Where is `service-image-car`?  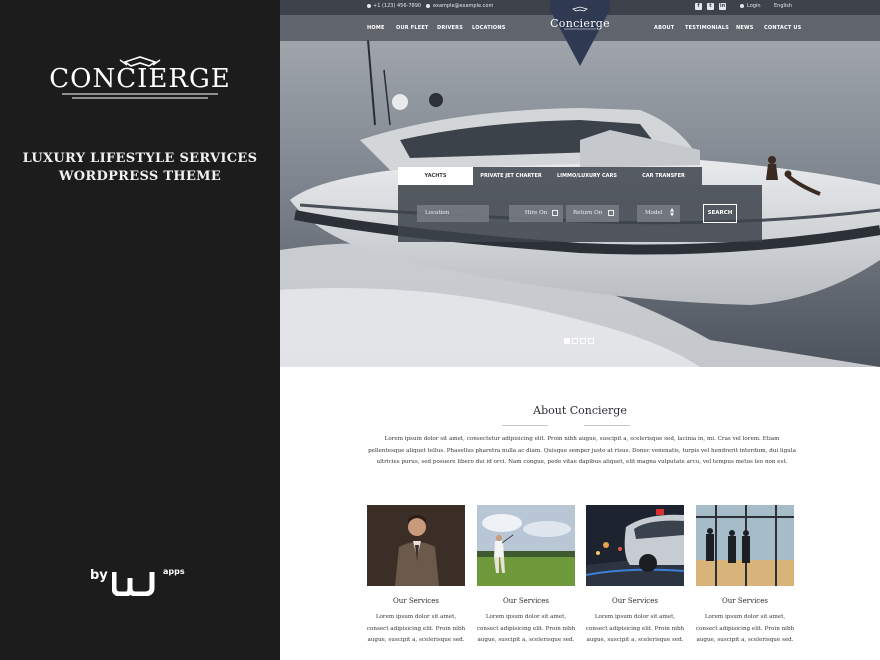
service-image-car is located at coordinates (635, 545).